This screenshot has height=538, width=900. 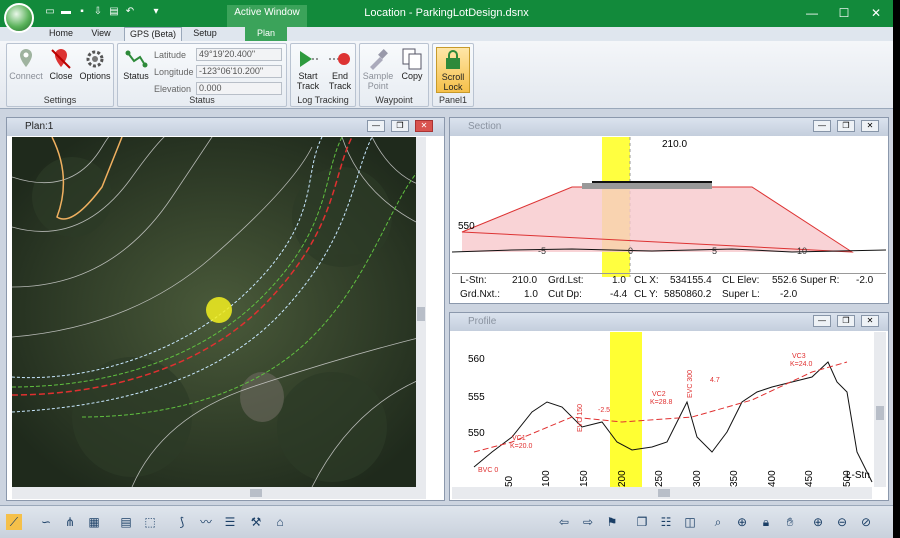 I want to click on 3d-box-icon: ⬚, so click(x=150, y=522).